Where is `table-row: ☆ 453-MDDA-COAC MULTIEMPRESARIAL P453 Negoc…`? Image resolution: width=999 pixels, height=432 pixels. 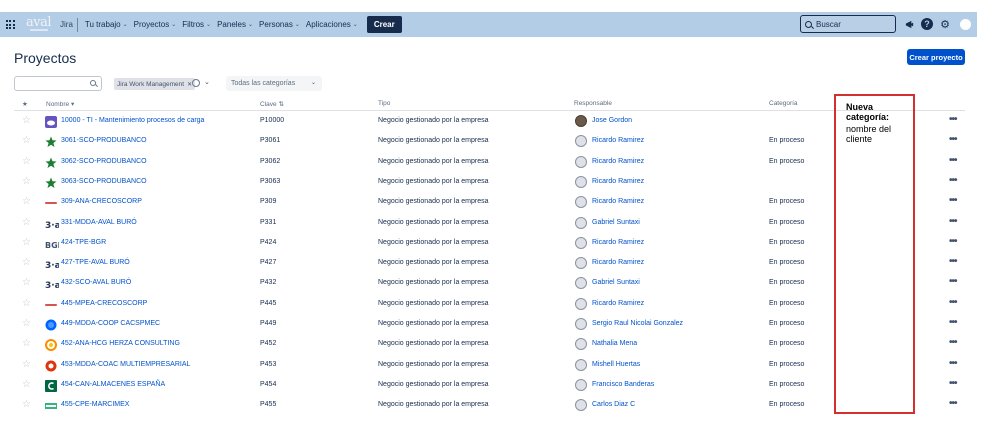 table-row: ☆ 453-MDDA-COAC MULTIEMPRESARIAL P453 Negoc… is located at coordinates (489, 365).